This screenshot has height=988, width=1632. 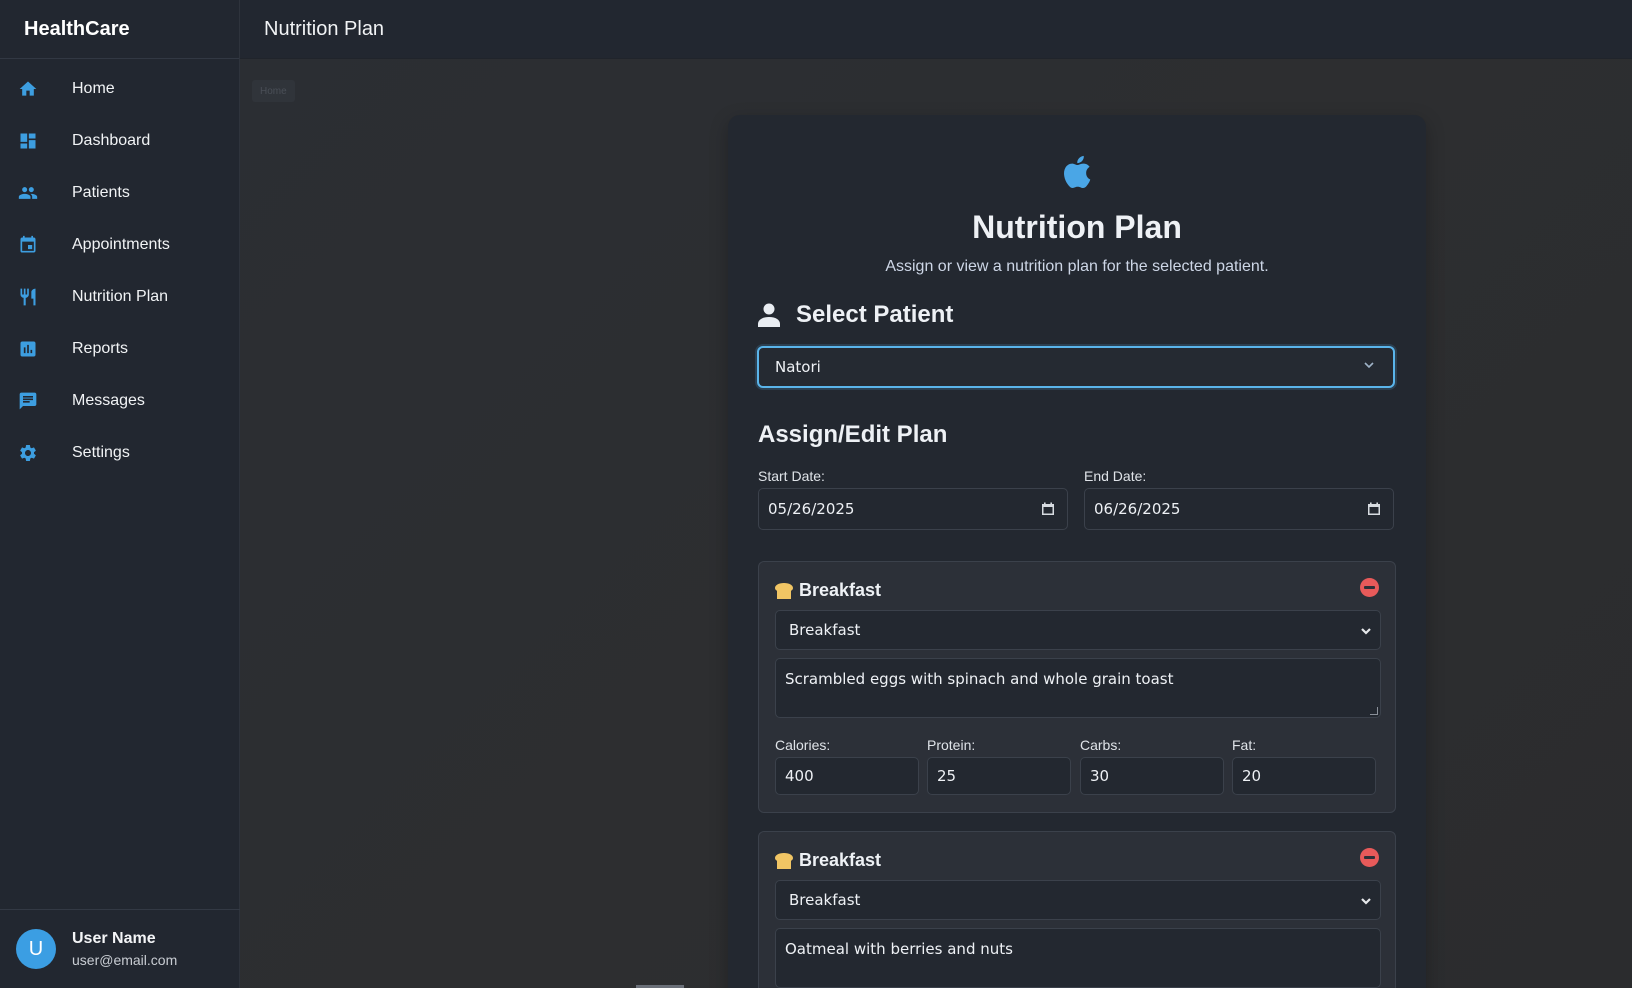 I want to click on sidebar-item-dashboard: Dashboard, so click(x=119, y=141).